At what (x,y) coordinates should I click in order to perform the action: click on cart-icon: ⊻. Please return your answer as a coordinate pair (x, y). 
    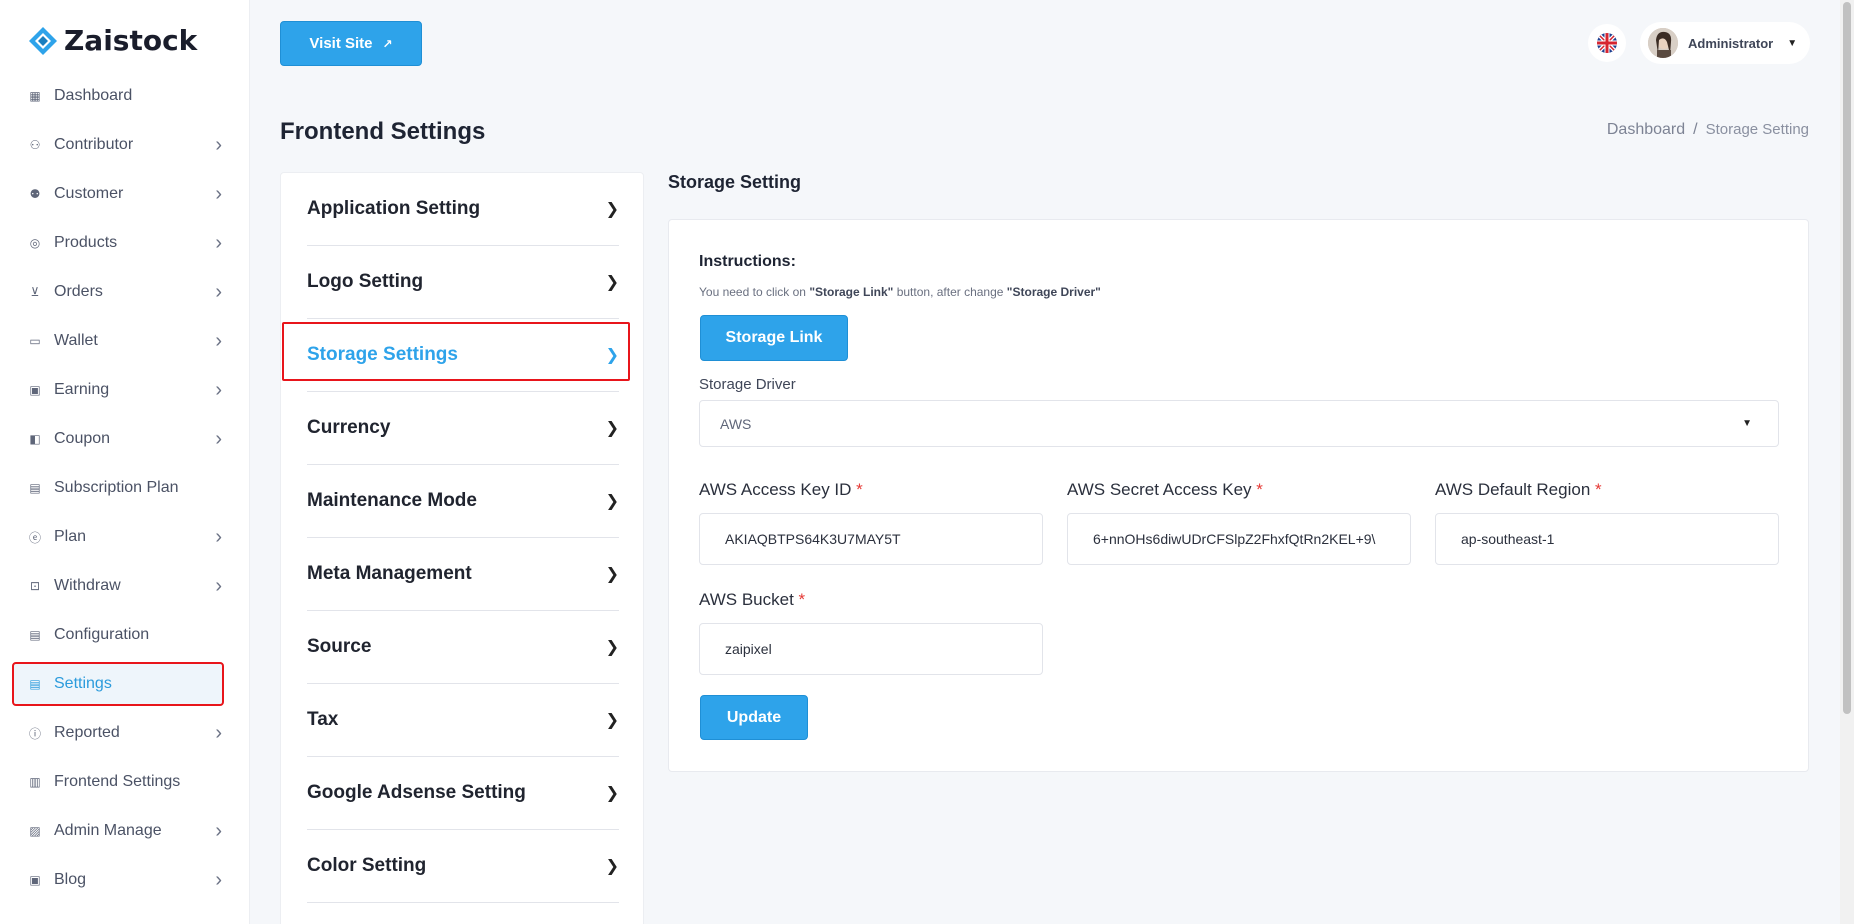
    Looking at the image, I should click on (35, 292).